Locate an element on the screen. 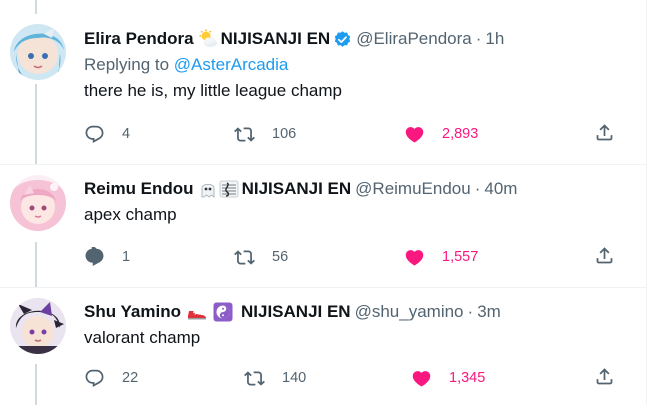 The image size is (647, 405). running-shoe-icon is located at coordinates (197, 315).